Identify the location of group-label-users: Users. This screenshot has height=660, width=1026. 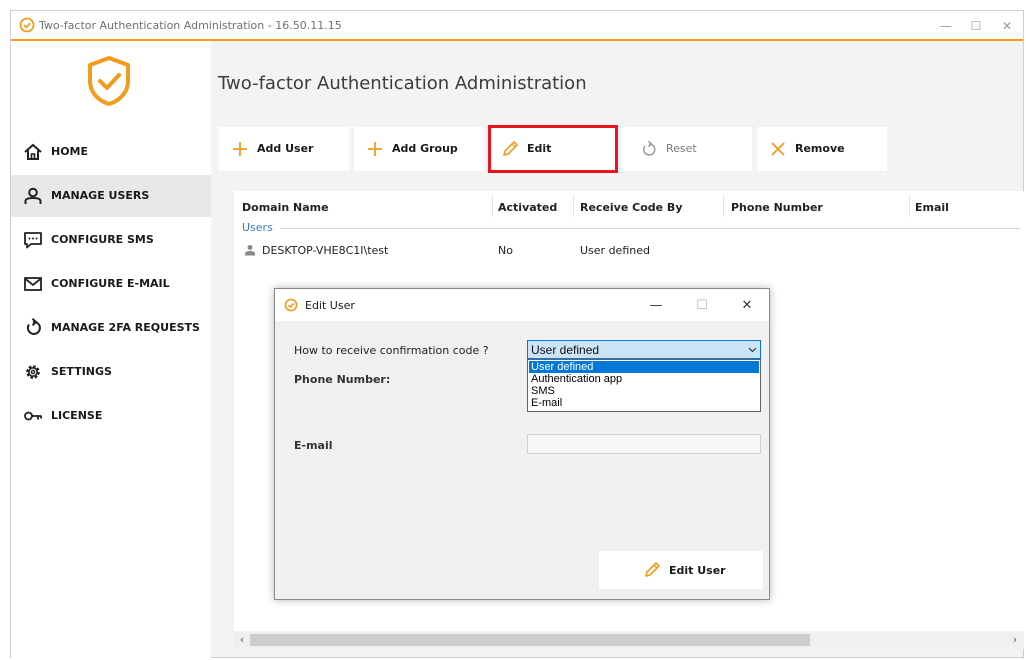
(257, 227).